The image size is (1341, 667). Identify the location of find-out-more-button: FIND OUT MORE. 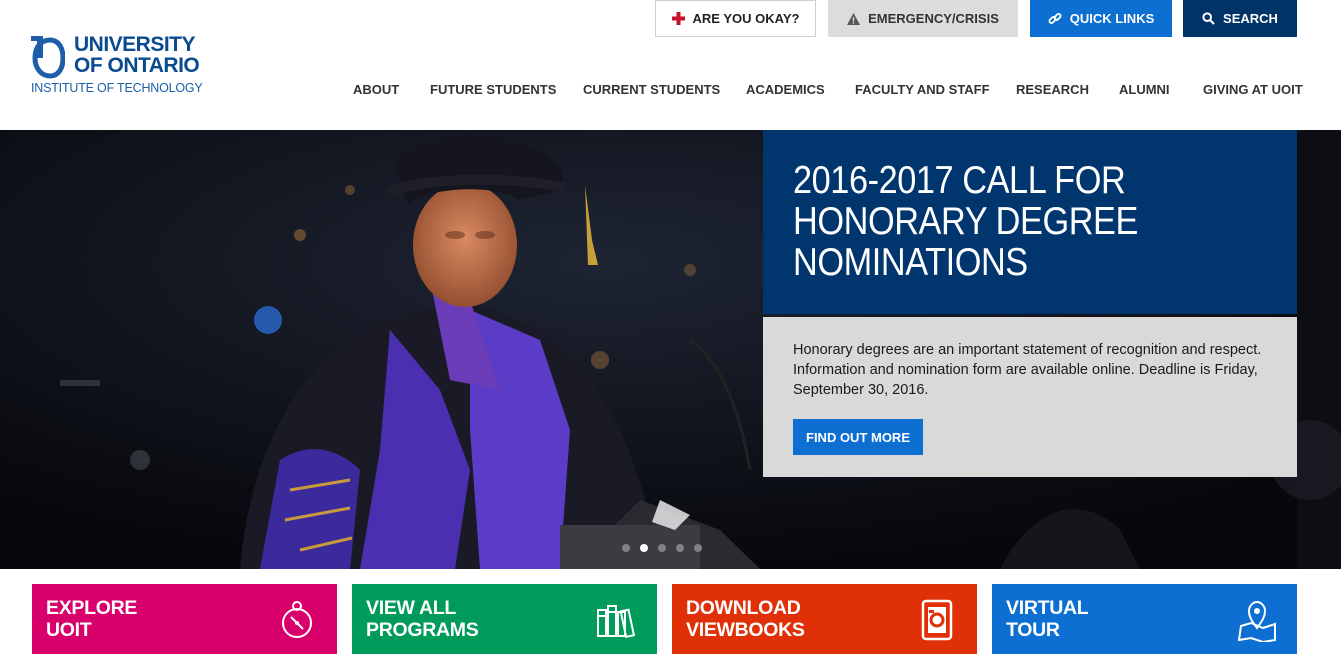
(858, 437).